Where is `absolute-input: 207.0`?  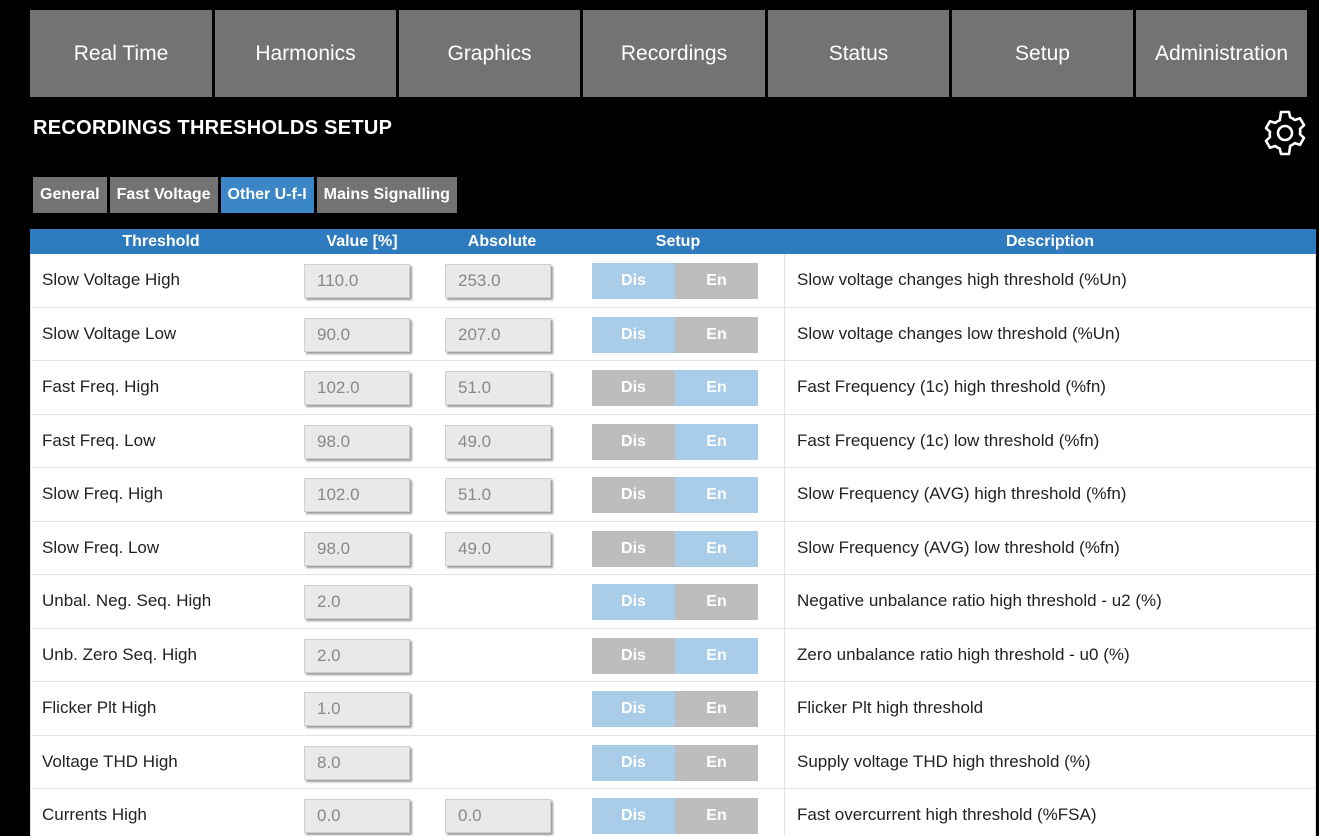
absolute-input: 207.0 is located at coordinates (498, 334).